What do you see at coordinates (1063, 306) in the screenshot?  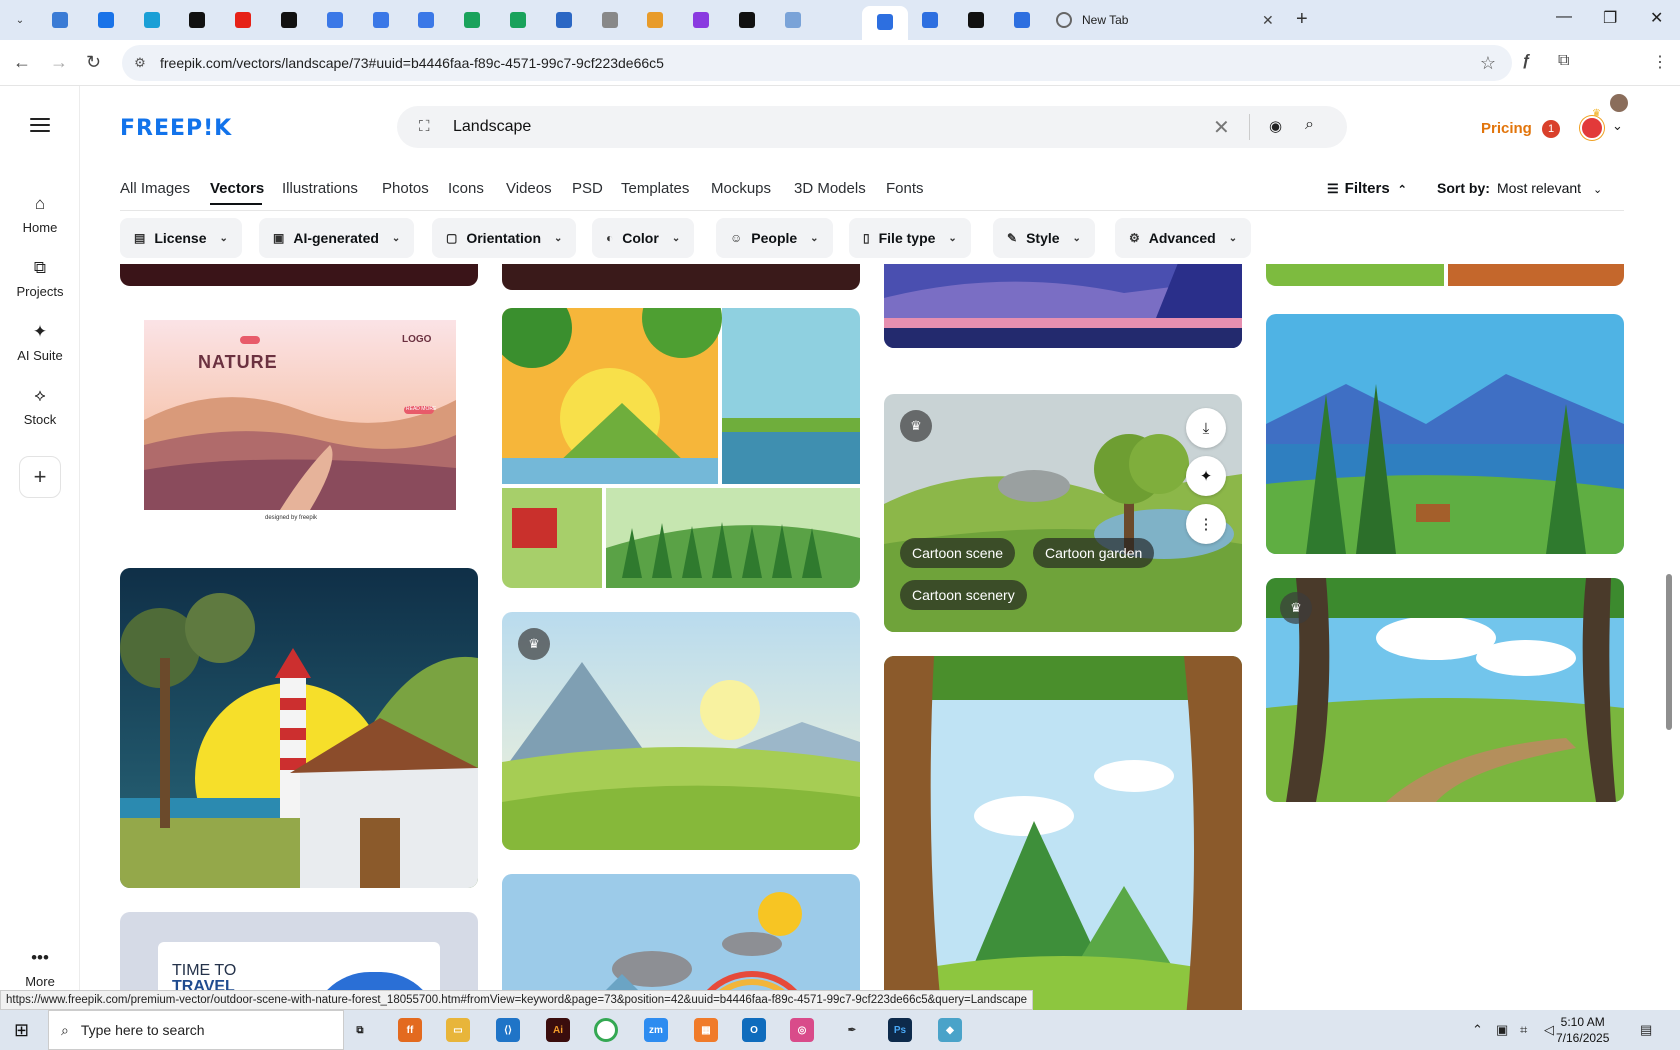 I see `image-card-lake-night` at bounding box center [1063, 306].